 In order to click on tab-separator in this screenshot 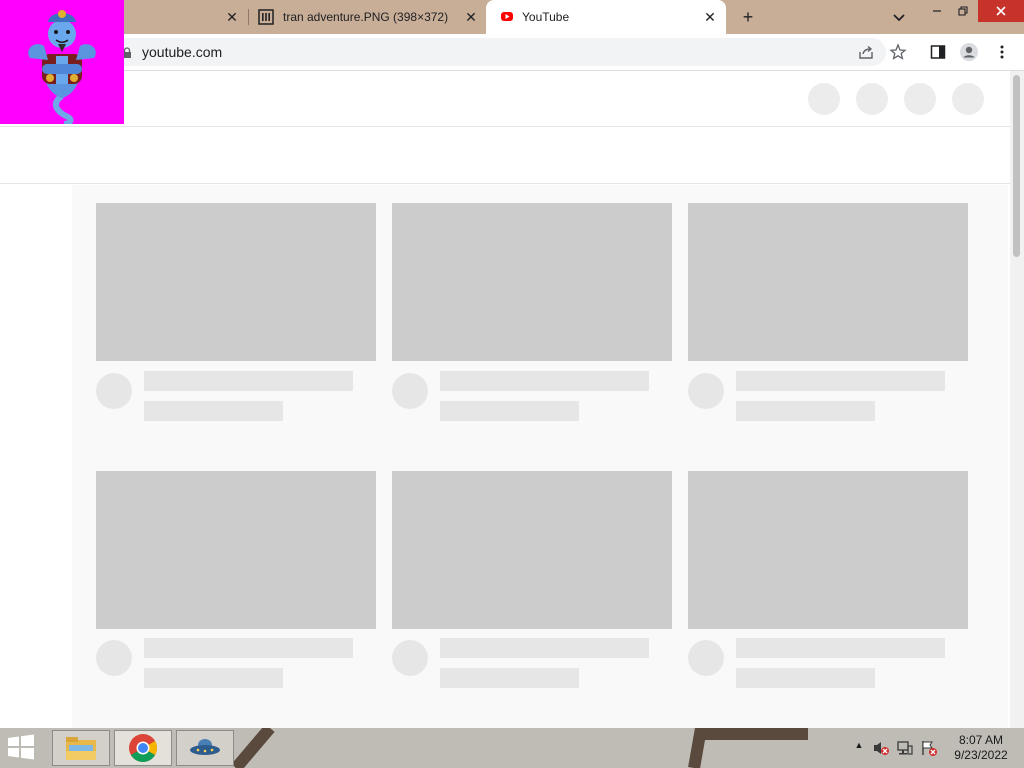, I will do `click(248, 17)`.